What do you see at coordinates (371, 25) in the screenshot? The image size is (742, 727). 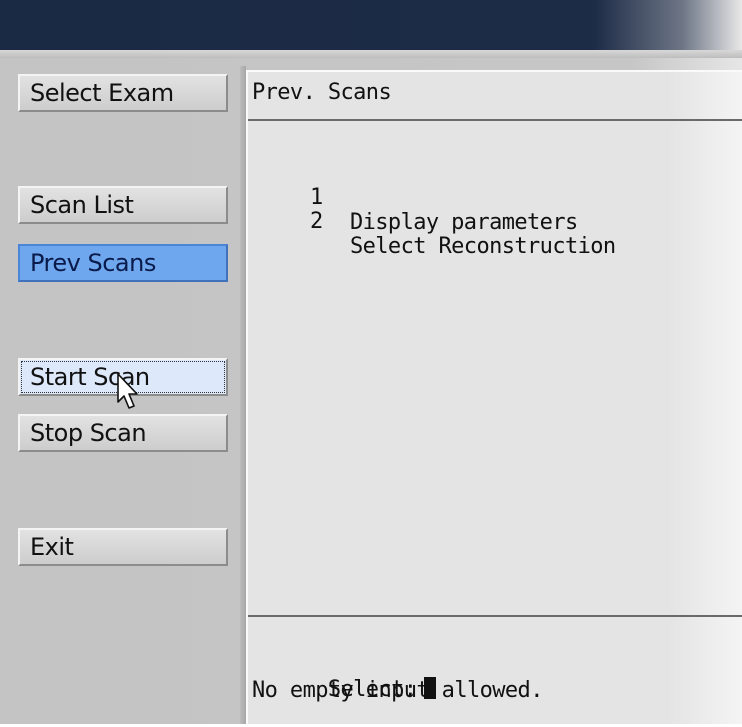 I see `title-bar` at bounding box center [371, 25].